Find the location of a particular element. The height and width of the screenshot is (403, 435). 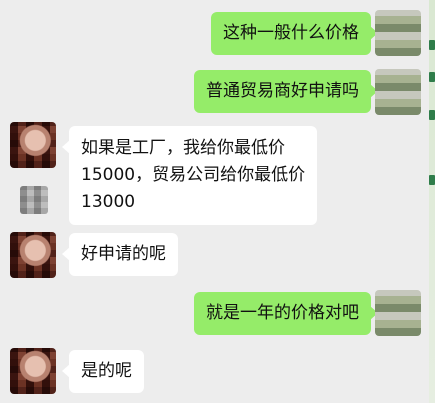

my-message-bubble: 就是一年的价格对吧 is located at coordinates (286, 313).